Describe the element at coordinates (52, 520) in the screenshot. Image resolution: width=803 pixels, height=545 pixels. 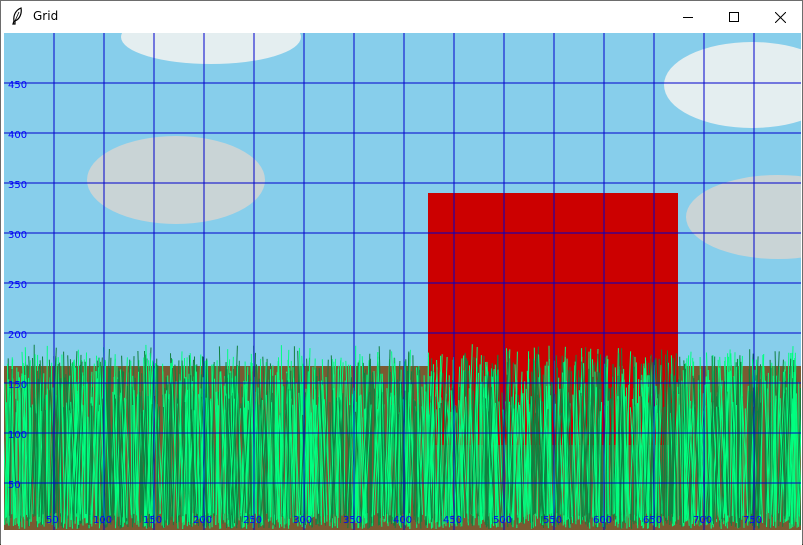
I see `x-label: 50` at that location.